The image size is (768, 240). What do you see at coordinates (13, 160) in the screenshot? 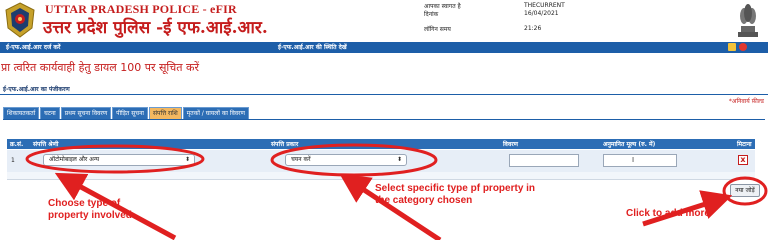
I see `row-serial: 1` at bounding box center [13, 160].